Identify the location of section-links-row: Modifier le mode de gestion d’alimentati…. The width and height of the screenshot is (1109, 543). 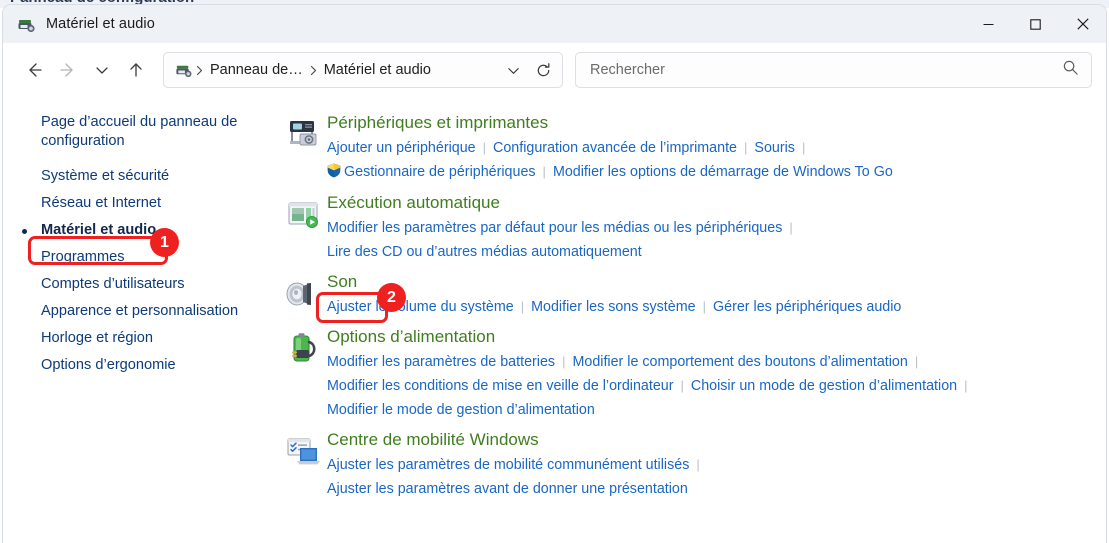
(712, 410).